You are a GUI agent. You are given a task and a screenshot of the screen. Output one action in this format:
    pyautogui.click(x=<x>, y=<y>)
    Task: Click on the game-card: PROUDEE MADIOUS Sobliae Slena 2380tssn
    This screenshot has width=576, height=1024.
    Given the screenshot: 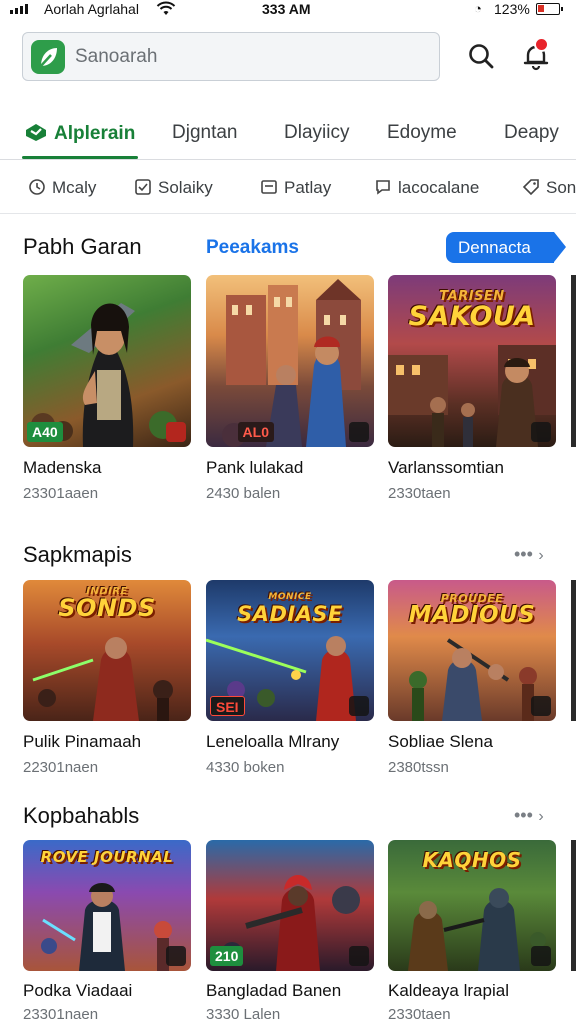 What is the action you would take?
    pyautogui.click(x=472, y=680)
    